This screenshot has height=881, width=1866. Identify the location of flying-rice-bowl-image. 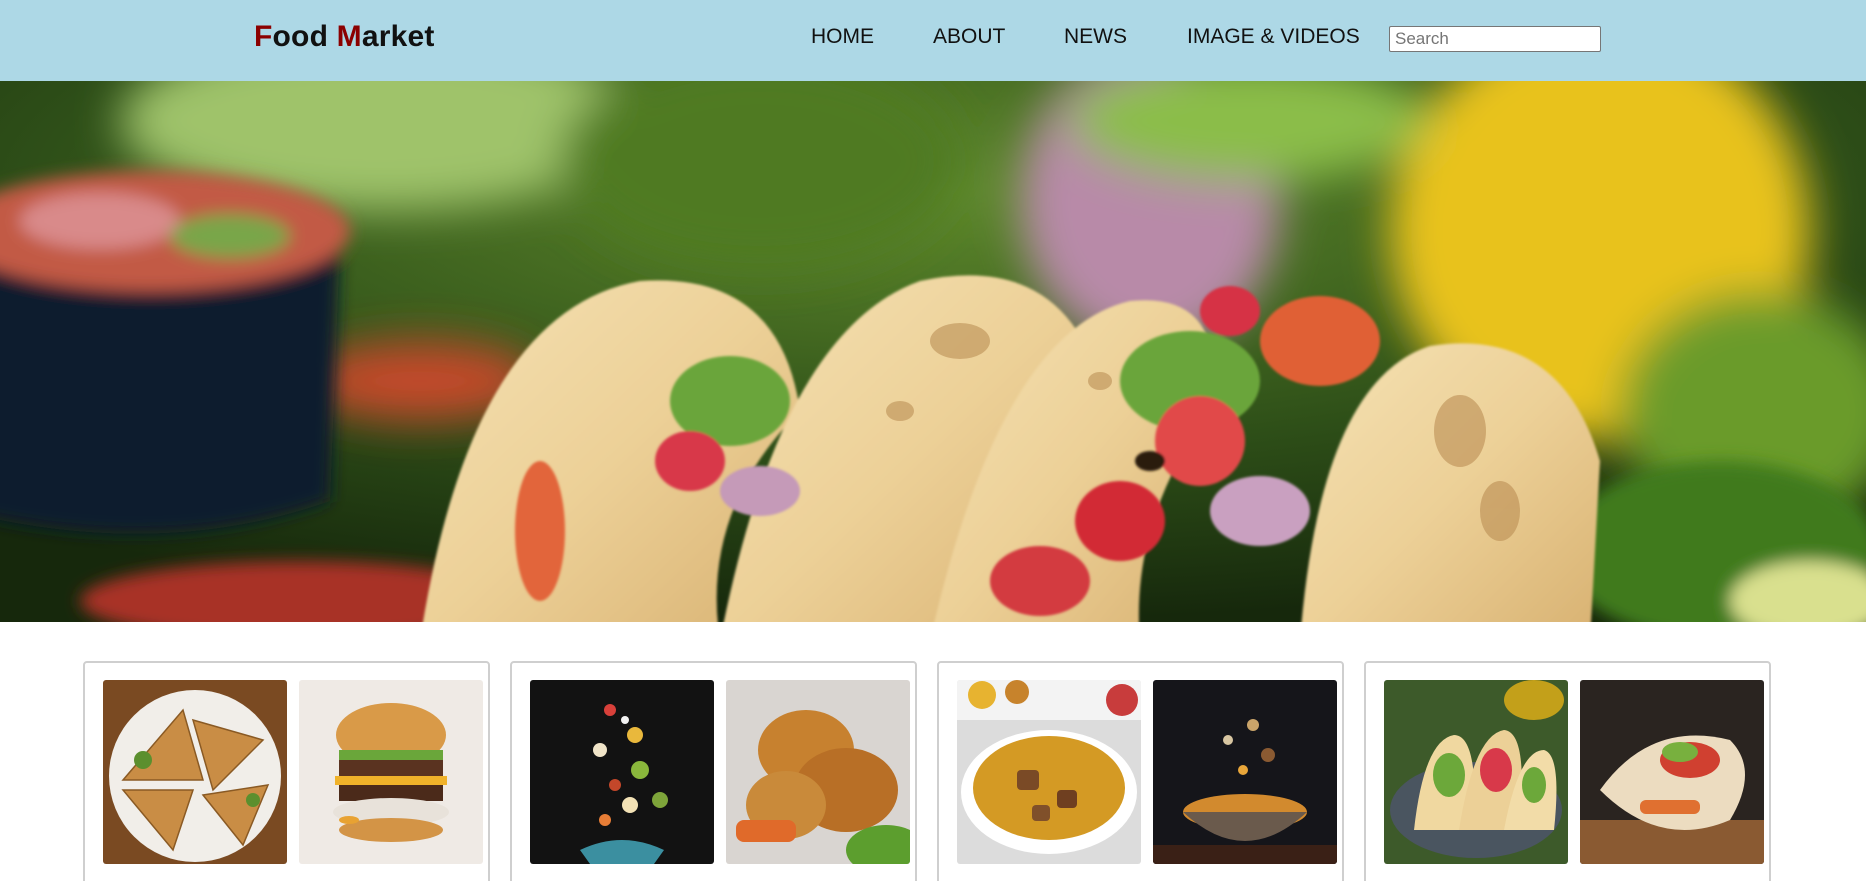
(1245, 772).